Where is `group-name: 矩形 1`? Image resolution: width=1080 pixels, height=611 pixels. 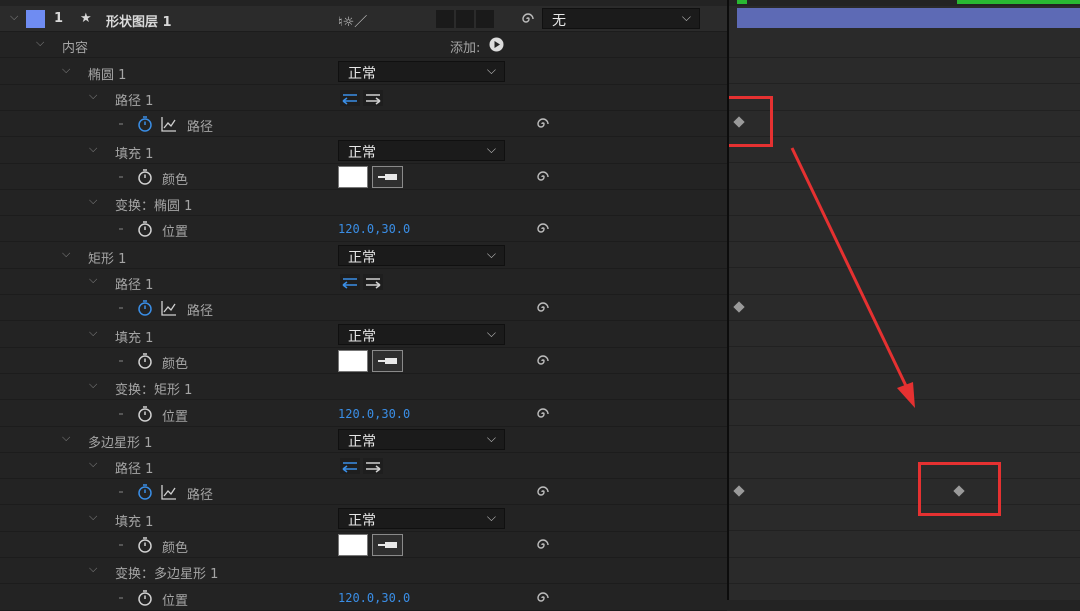
group-name: 矩形 1 is located at coordinates (107, 257).